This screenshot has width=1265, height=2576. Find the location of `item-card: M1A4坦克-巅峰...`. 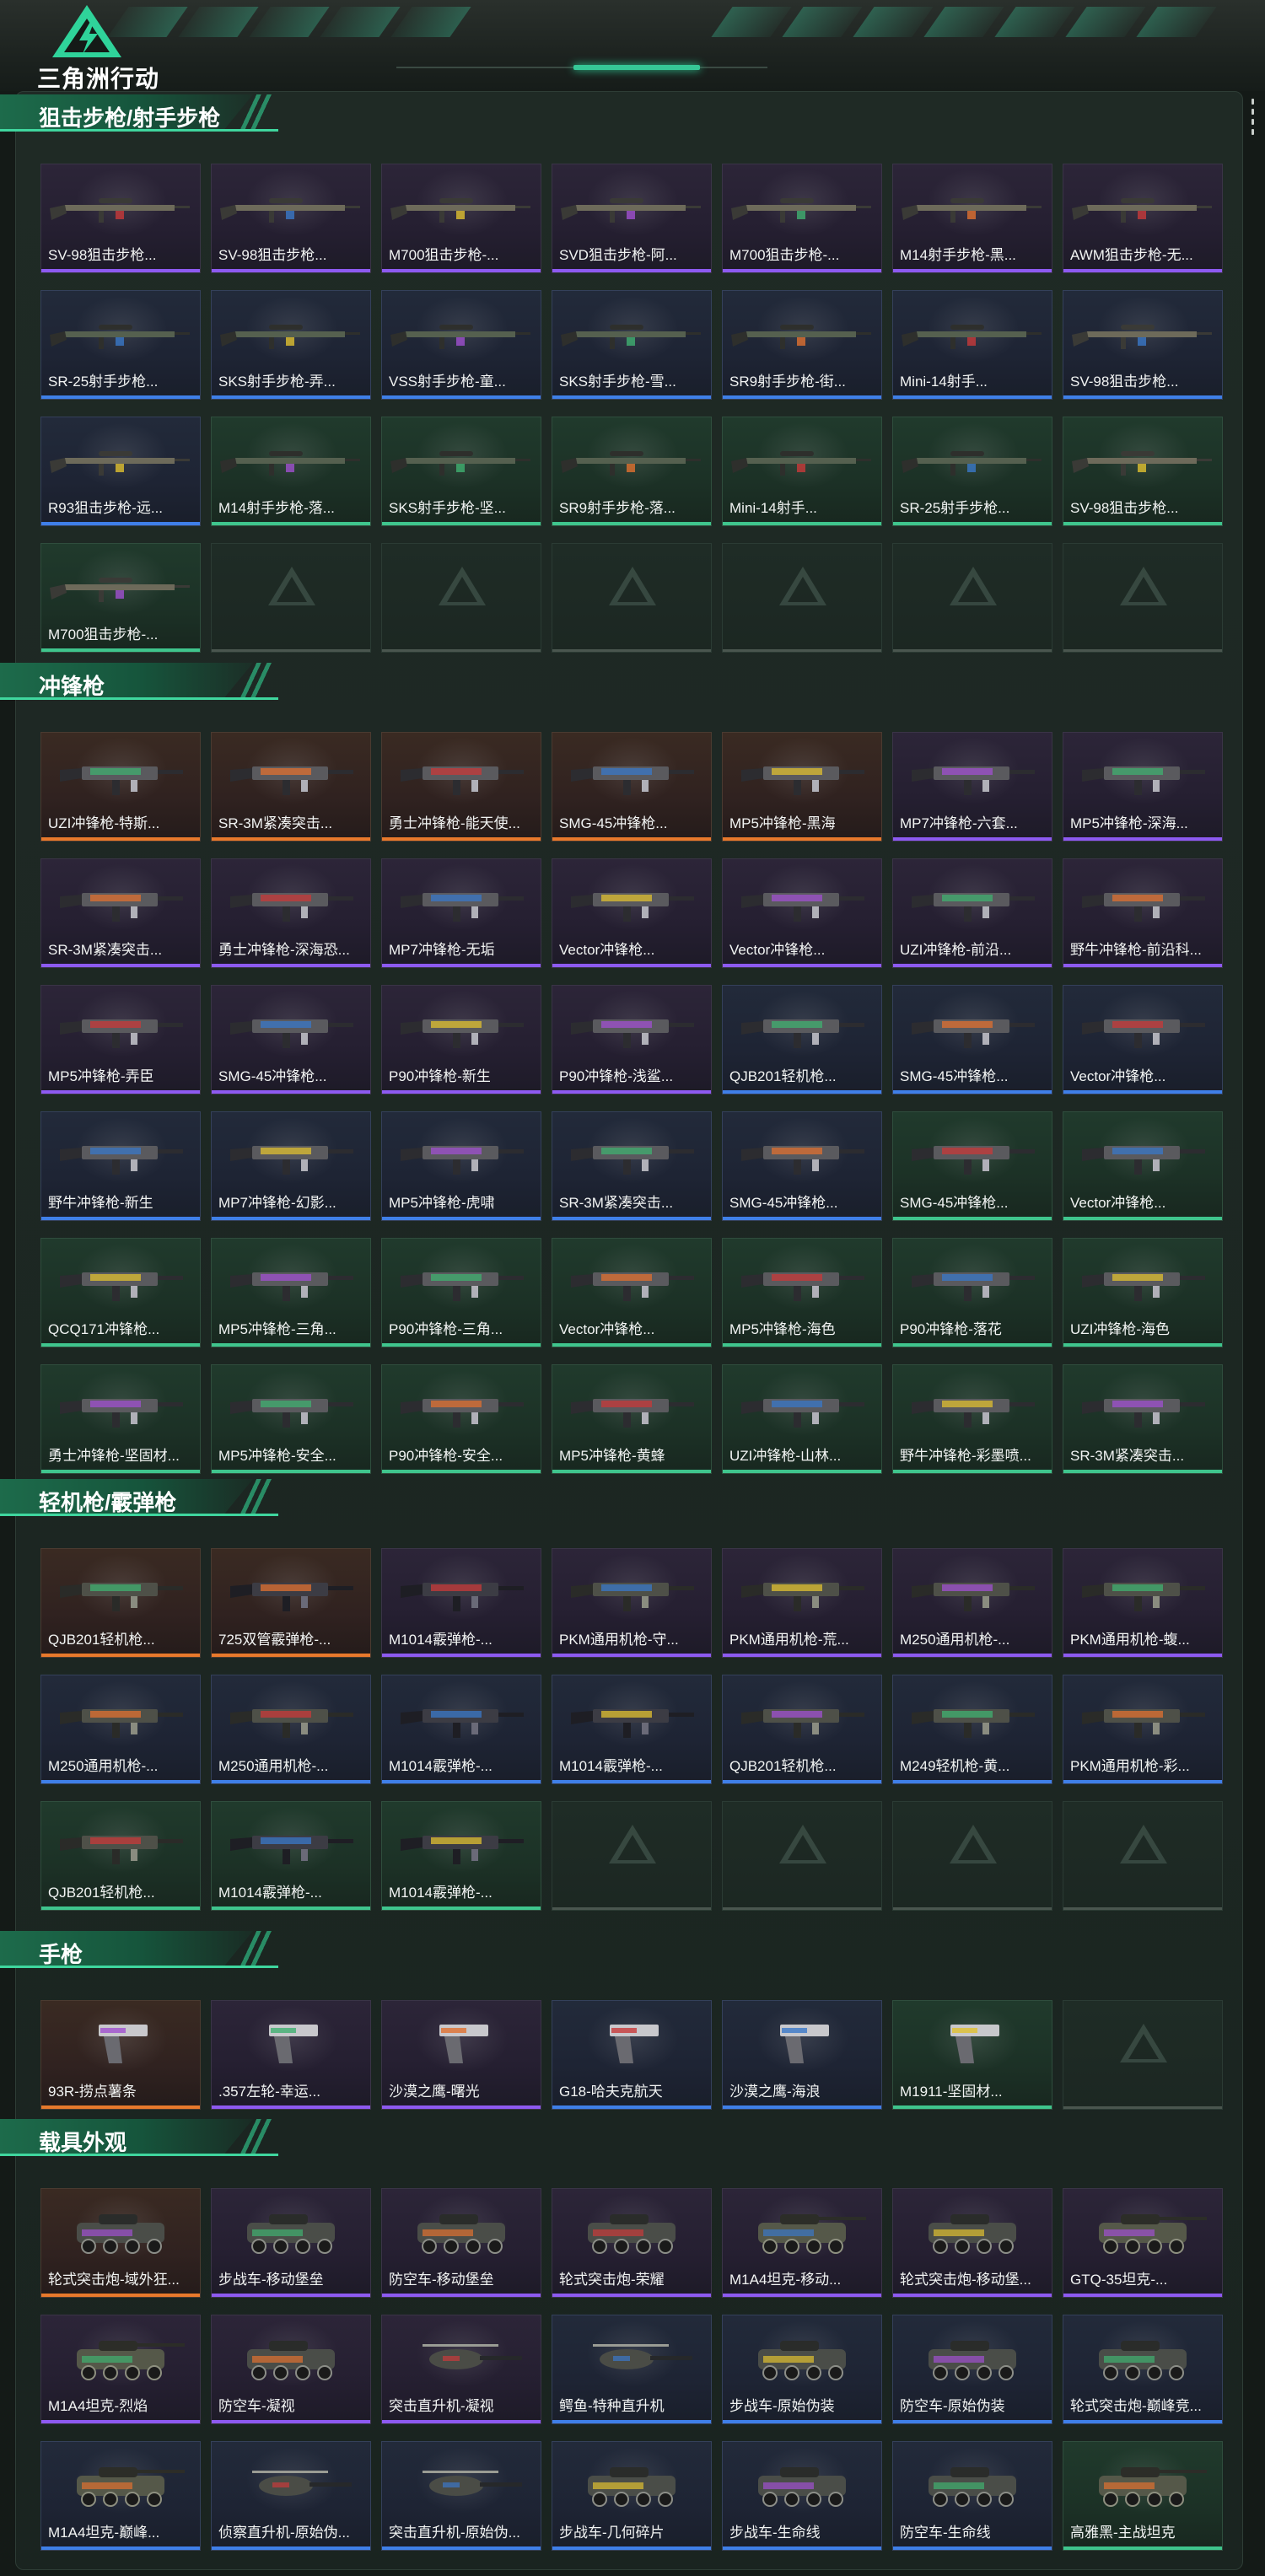

item-card: M1A4坦克-巅峰... is located at coordinates (121, 2496).